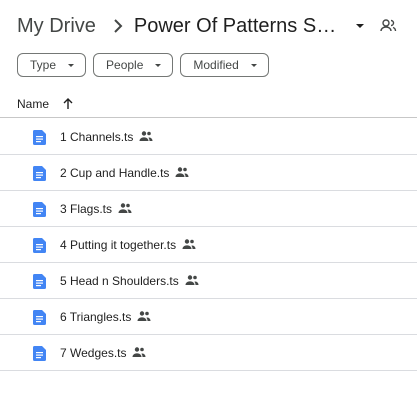  Describe the element at coordinates (33, 104) in the screenshot. I see `sort-by-name-button: Name` at that location.